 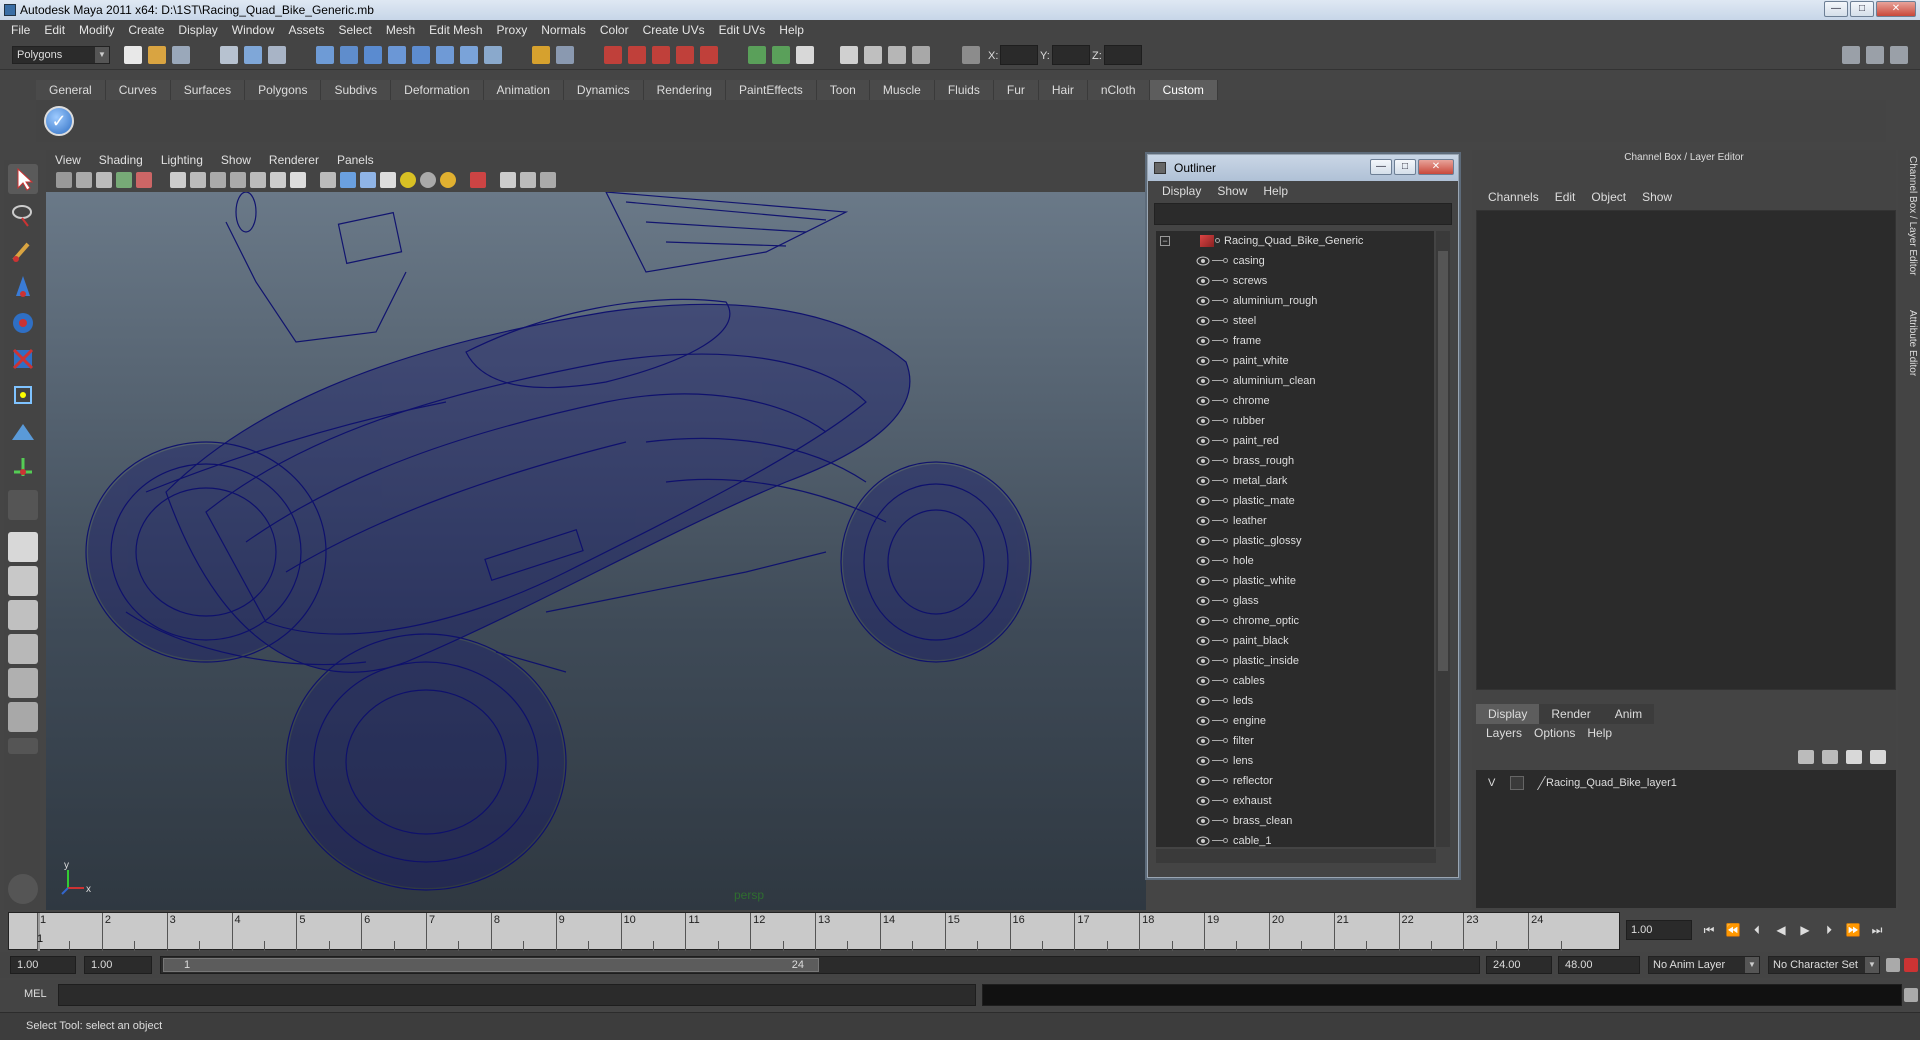 What do you see at coordinates (1295, 521) in the screenshot?
I see `outliner-item: leather` at bounding box center [1295, 521].